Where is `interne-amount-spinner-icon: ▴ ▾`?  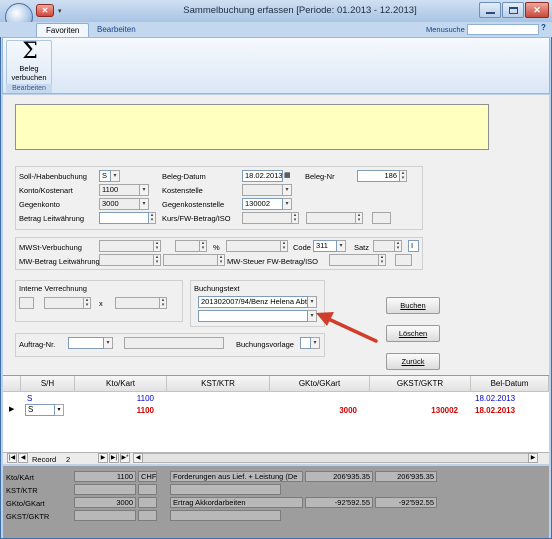
interne-amount-spinner-icon: ▴ ▾ is located at coordinates (87, 303).